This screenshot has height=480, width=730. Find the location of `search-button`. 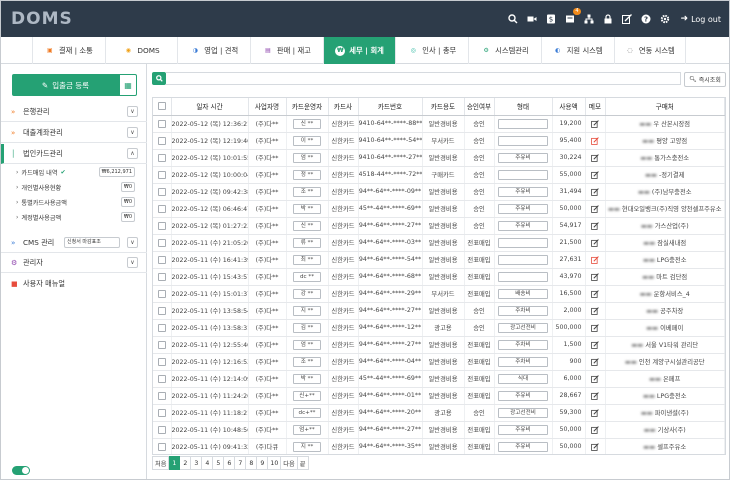

search-button is located at coordinates (159, 78).